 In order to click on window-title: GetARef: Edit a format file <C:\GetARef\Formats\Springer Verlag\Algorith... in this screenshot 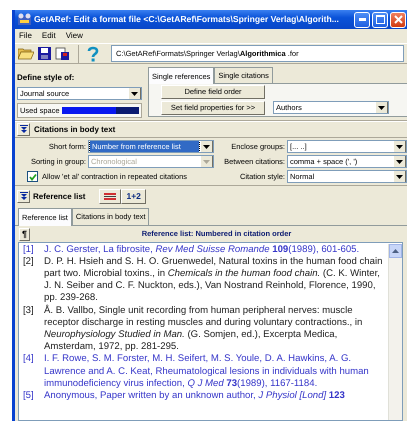, I will do `click(187, 19)`.